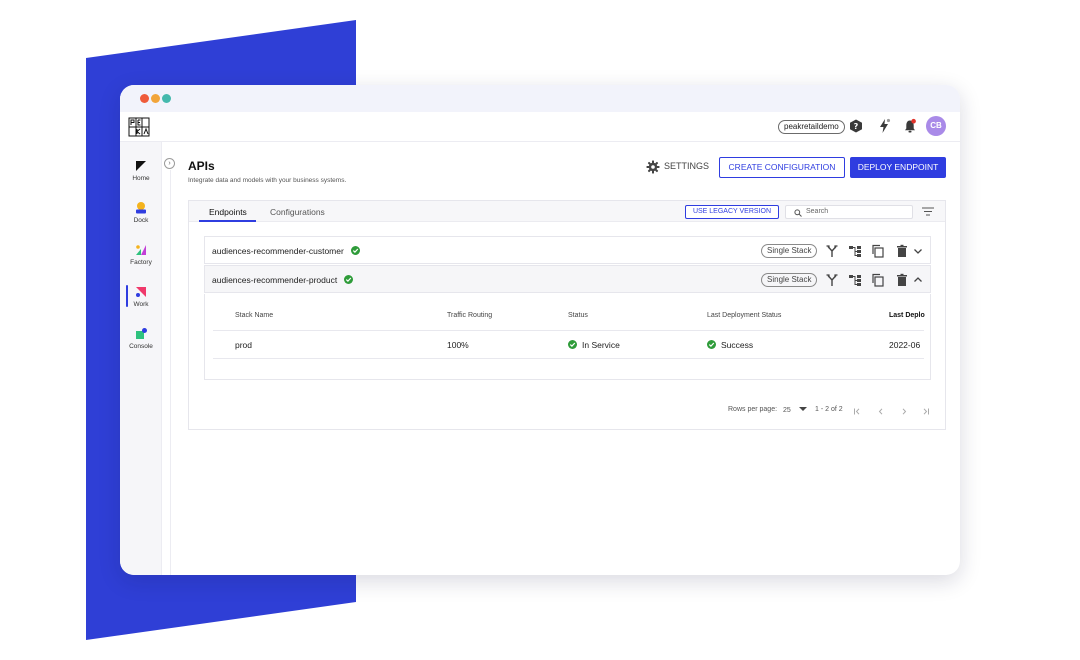  What do you see at coordinates (278, 251) in the screenshot?
I see `endpoint-name: audiences-recommender-customer` at bounding box center [278, 251].